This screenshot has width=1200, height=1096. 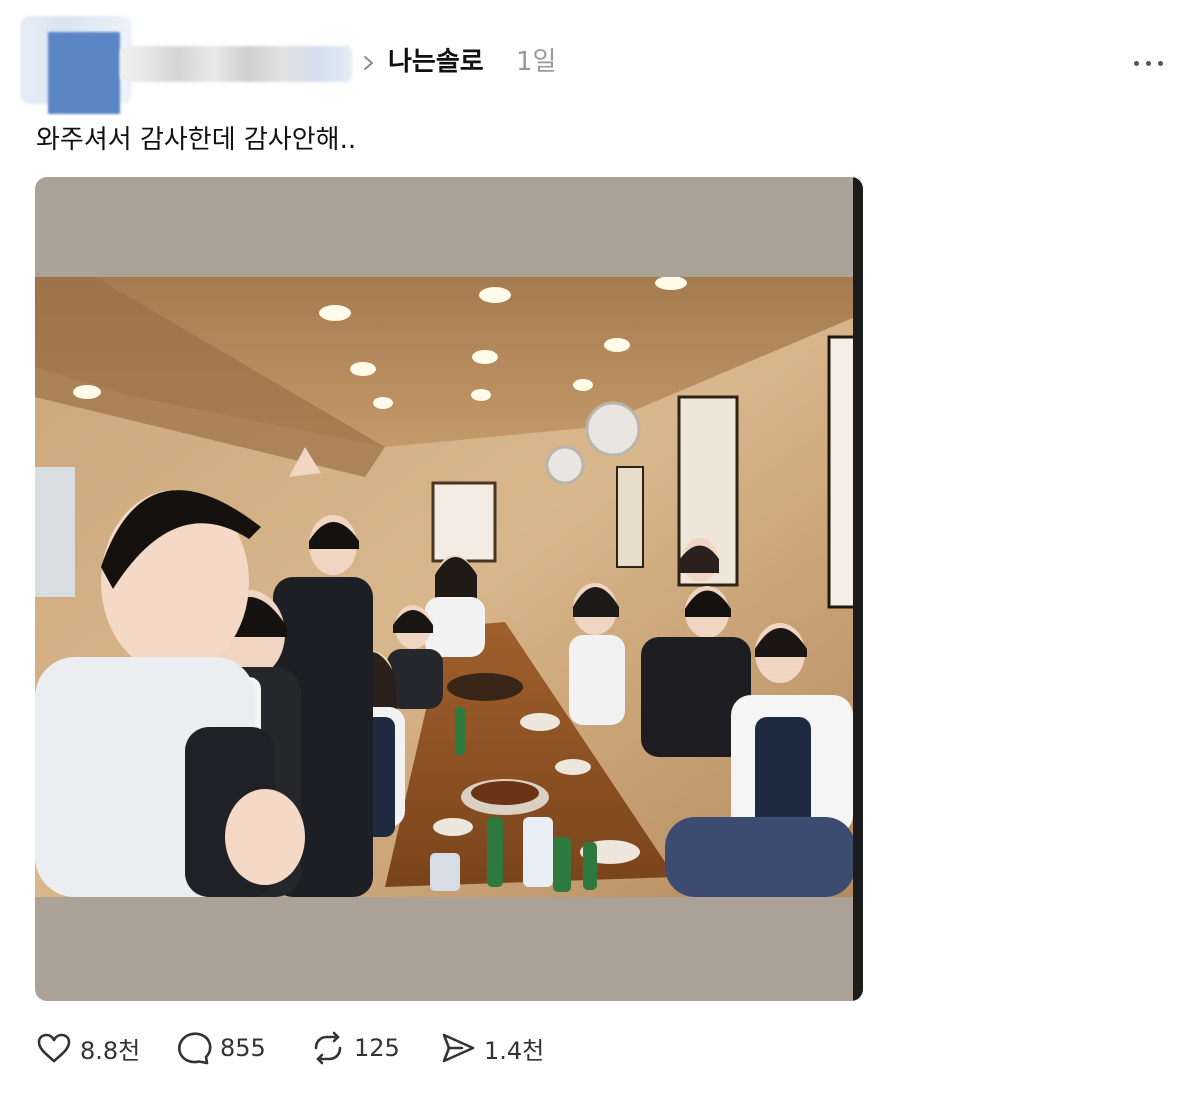 I want to click on share-count: 1.4천, so click(x=514, y=1050).